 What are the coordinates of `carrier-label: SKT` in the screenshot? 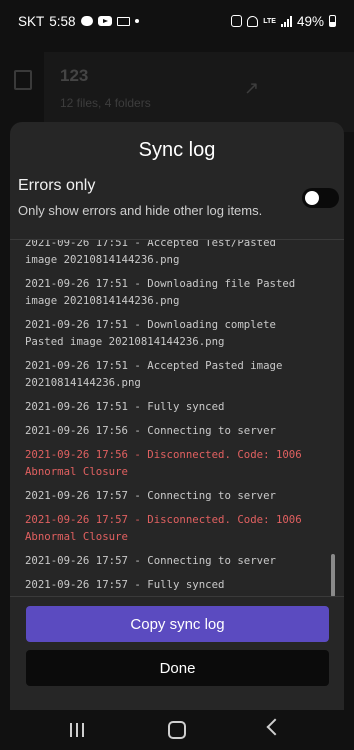 It's located at (31, 21).